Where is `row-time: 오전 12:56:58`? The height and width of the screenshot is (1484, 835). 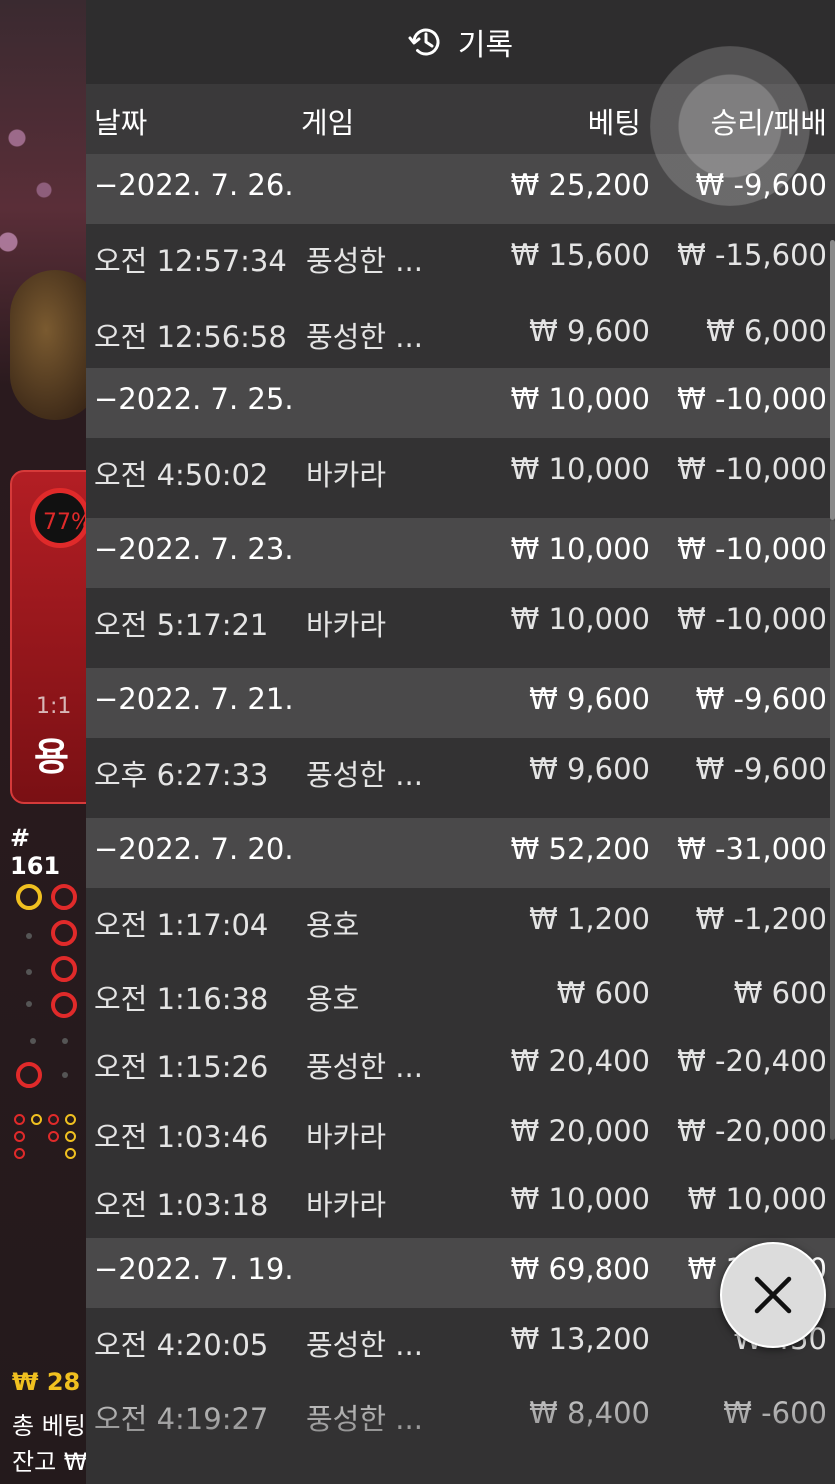
row-time: 오전 12:56:58 is located at coordinates (190, 337).